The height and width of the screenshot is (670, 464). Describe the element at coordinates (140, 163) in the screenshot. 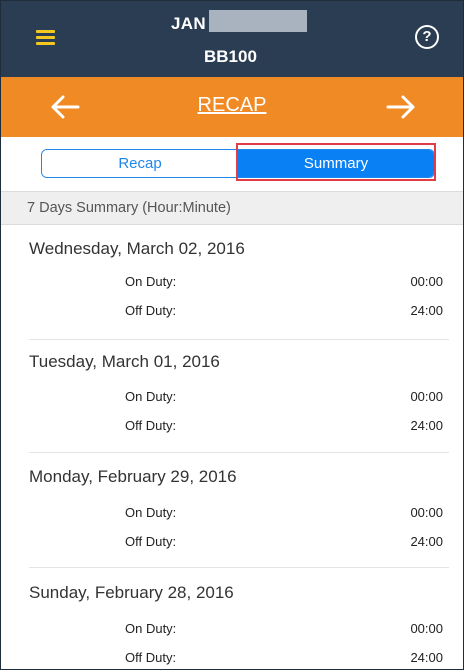

I see `tab-recap: Recap` at that location.